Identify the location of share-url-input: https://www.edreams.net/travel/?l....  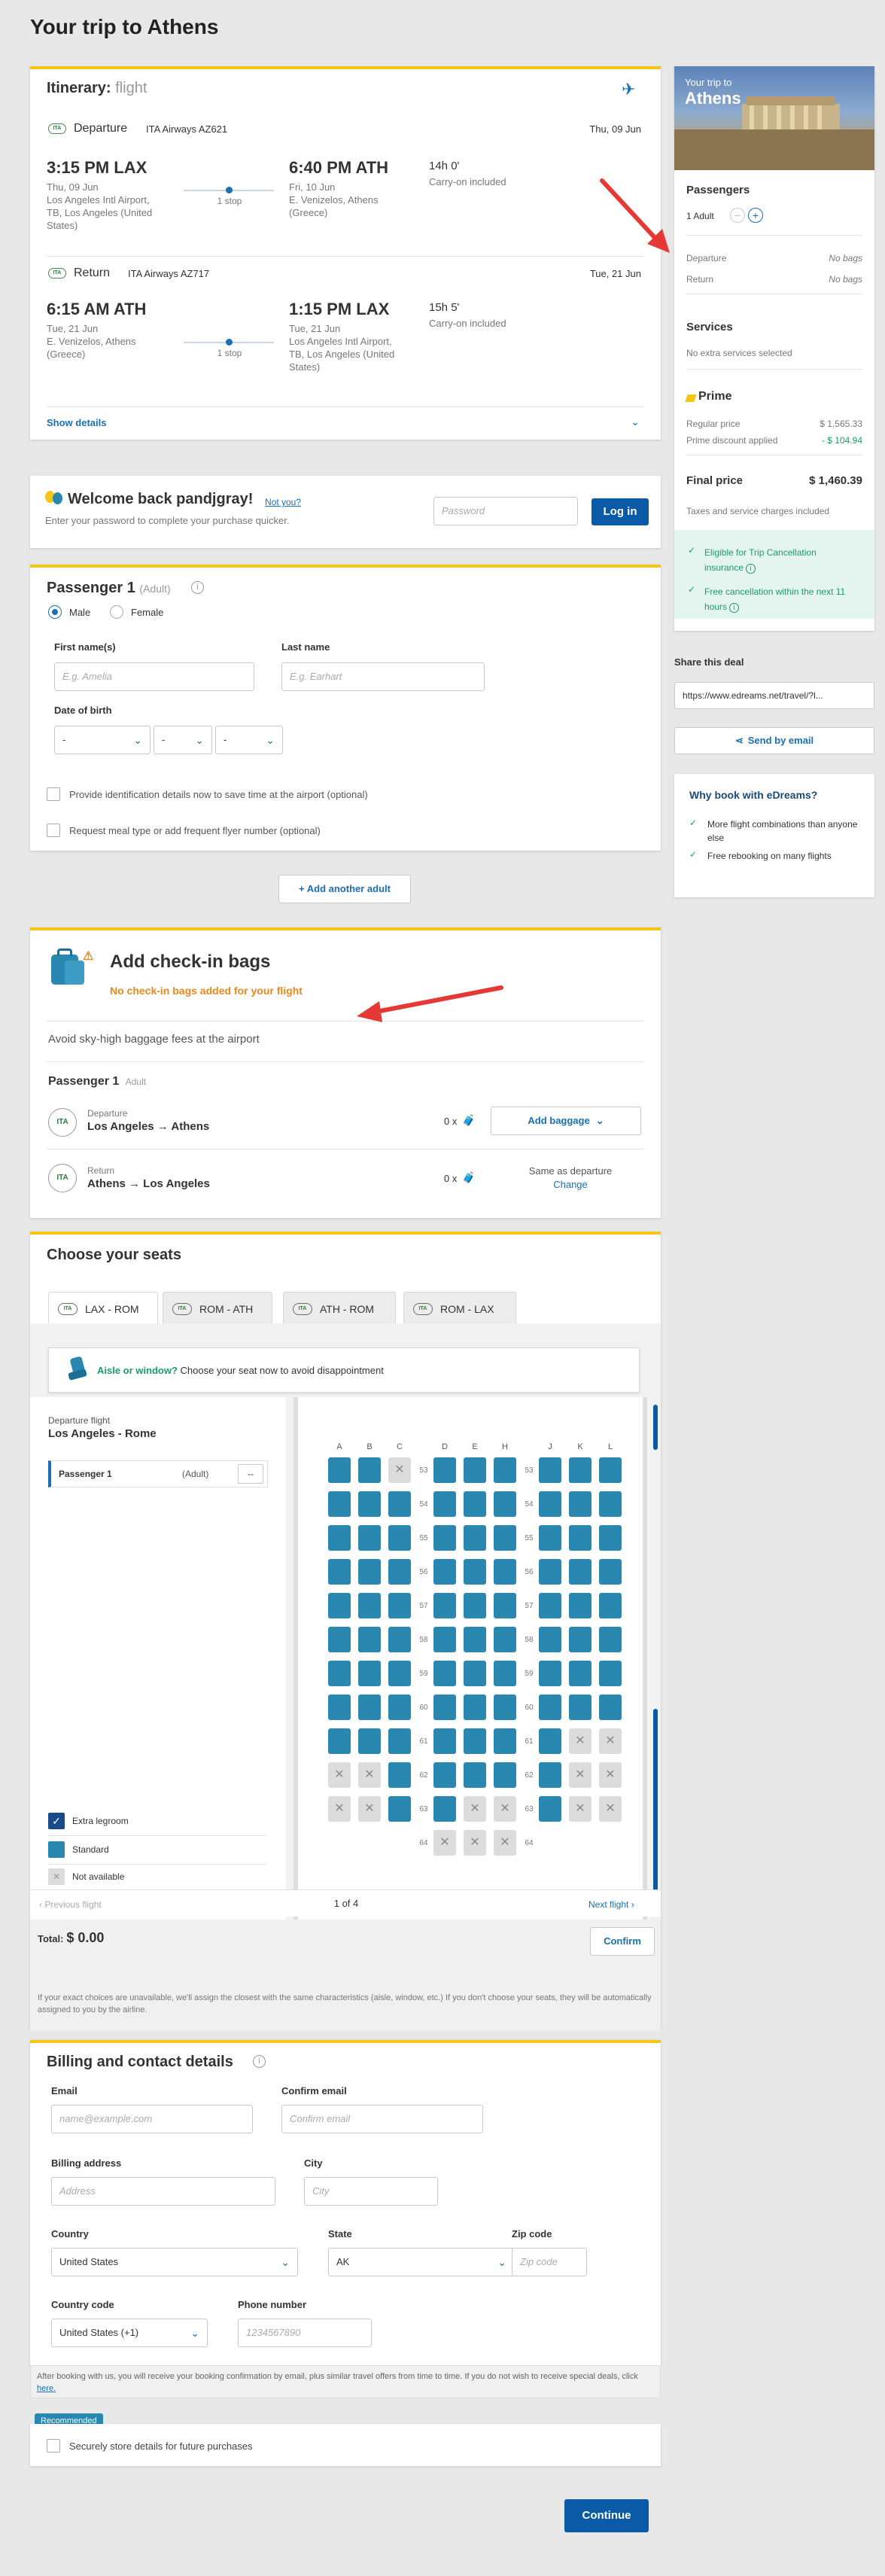
(774, 696).